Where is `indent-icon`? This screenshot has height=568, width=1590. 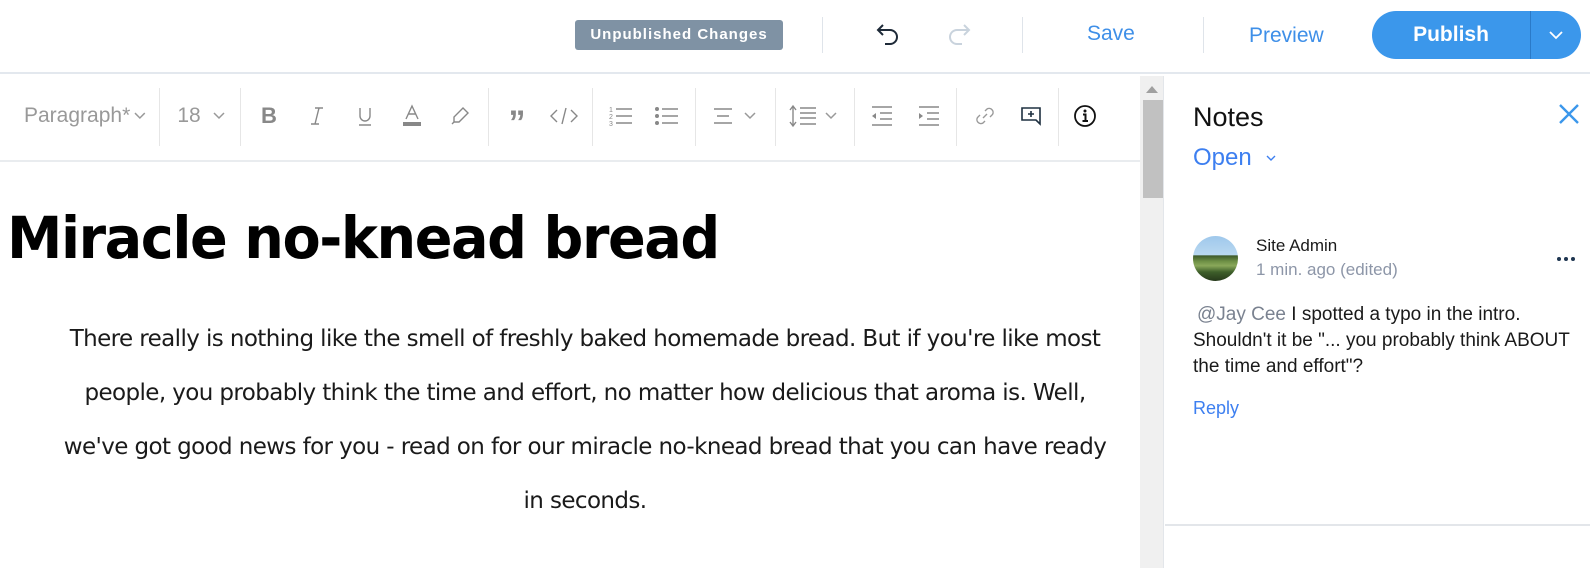 indent-icon is located at coordinates (929, 116).